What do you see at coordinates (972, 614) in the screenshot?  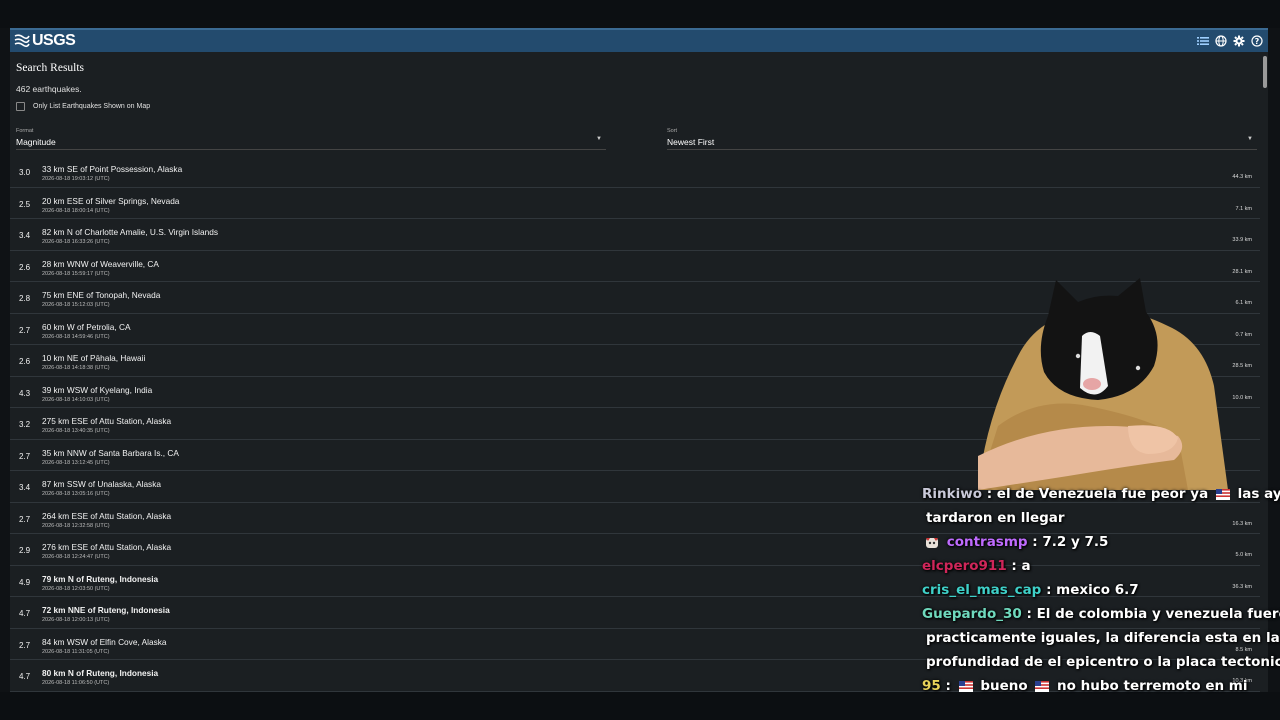 I see `chat-username: Guepardo_30` at bounding box center [972, 614].